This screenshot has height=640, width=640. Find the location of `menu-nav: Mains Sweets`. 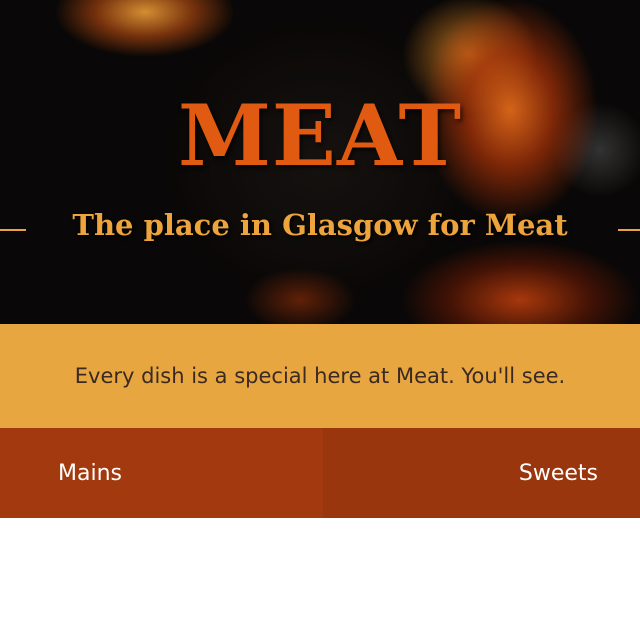

menu-nav: Mains Sweets is located at coordinates (320, 473).